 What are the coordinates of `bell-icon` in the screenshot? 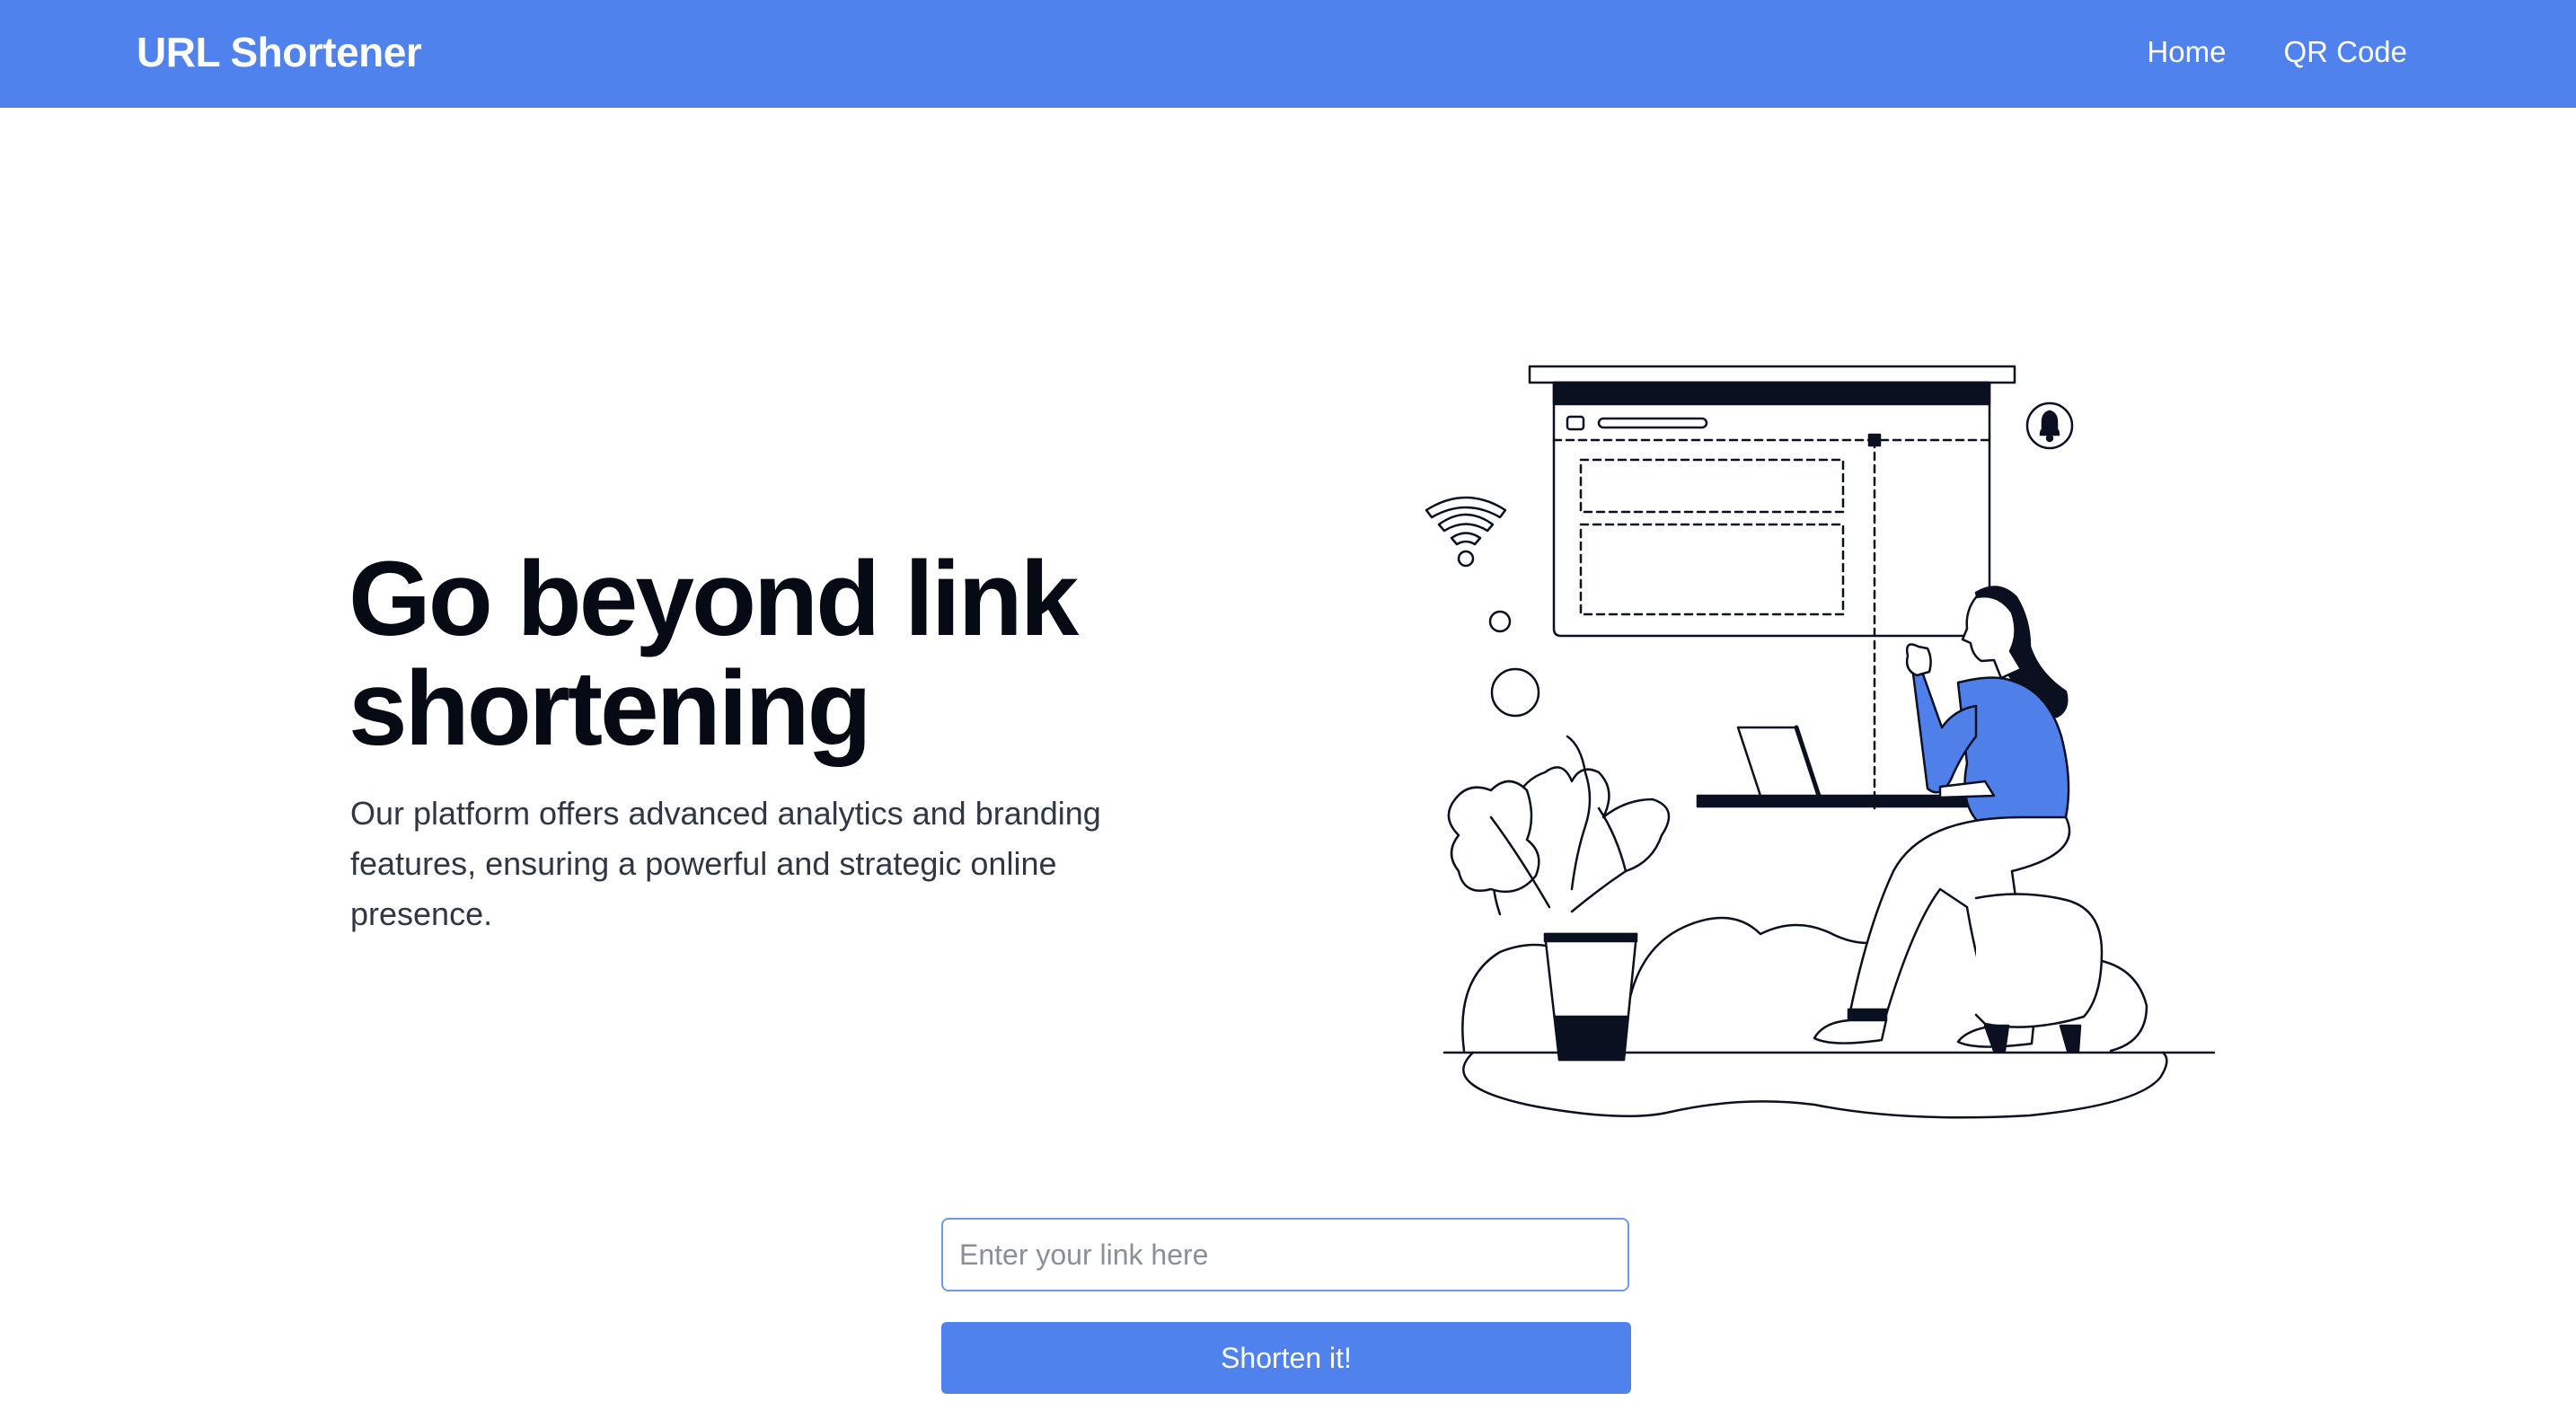 It's located at (2049, 426).